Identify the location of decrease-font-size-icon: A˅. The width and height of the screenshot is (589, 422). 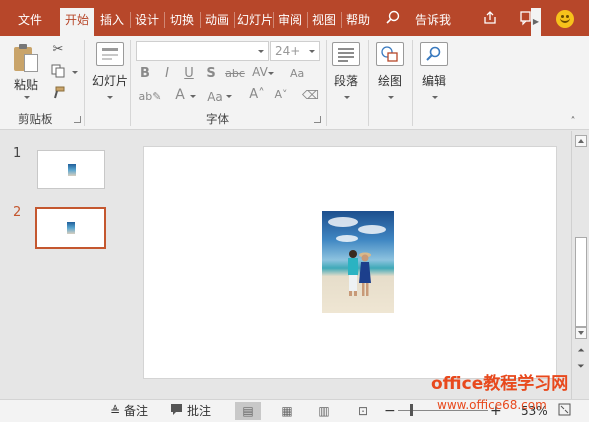
(281, 95).